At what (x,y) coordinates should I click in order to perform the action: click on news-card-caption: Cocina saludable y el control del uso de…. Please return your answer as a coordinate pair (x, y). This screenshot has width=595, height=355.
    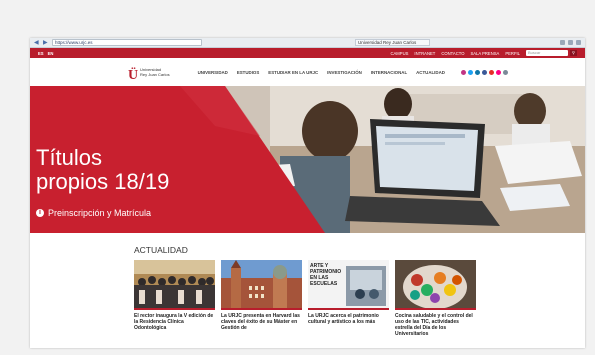
    Looking at the image, I should click on (434, 325).